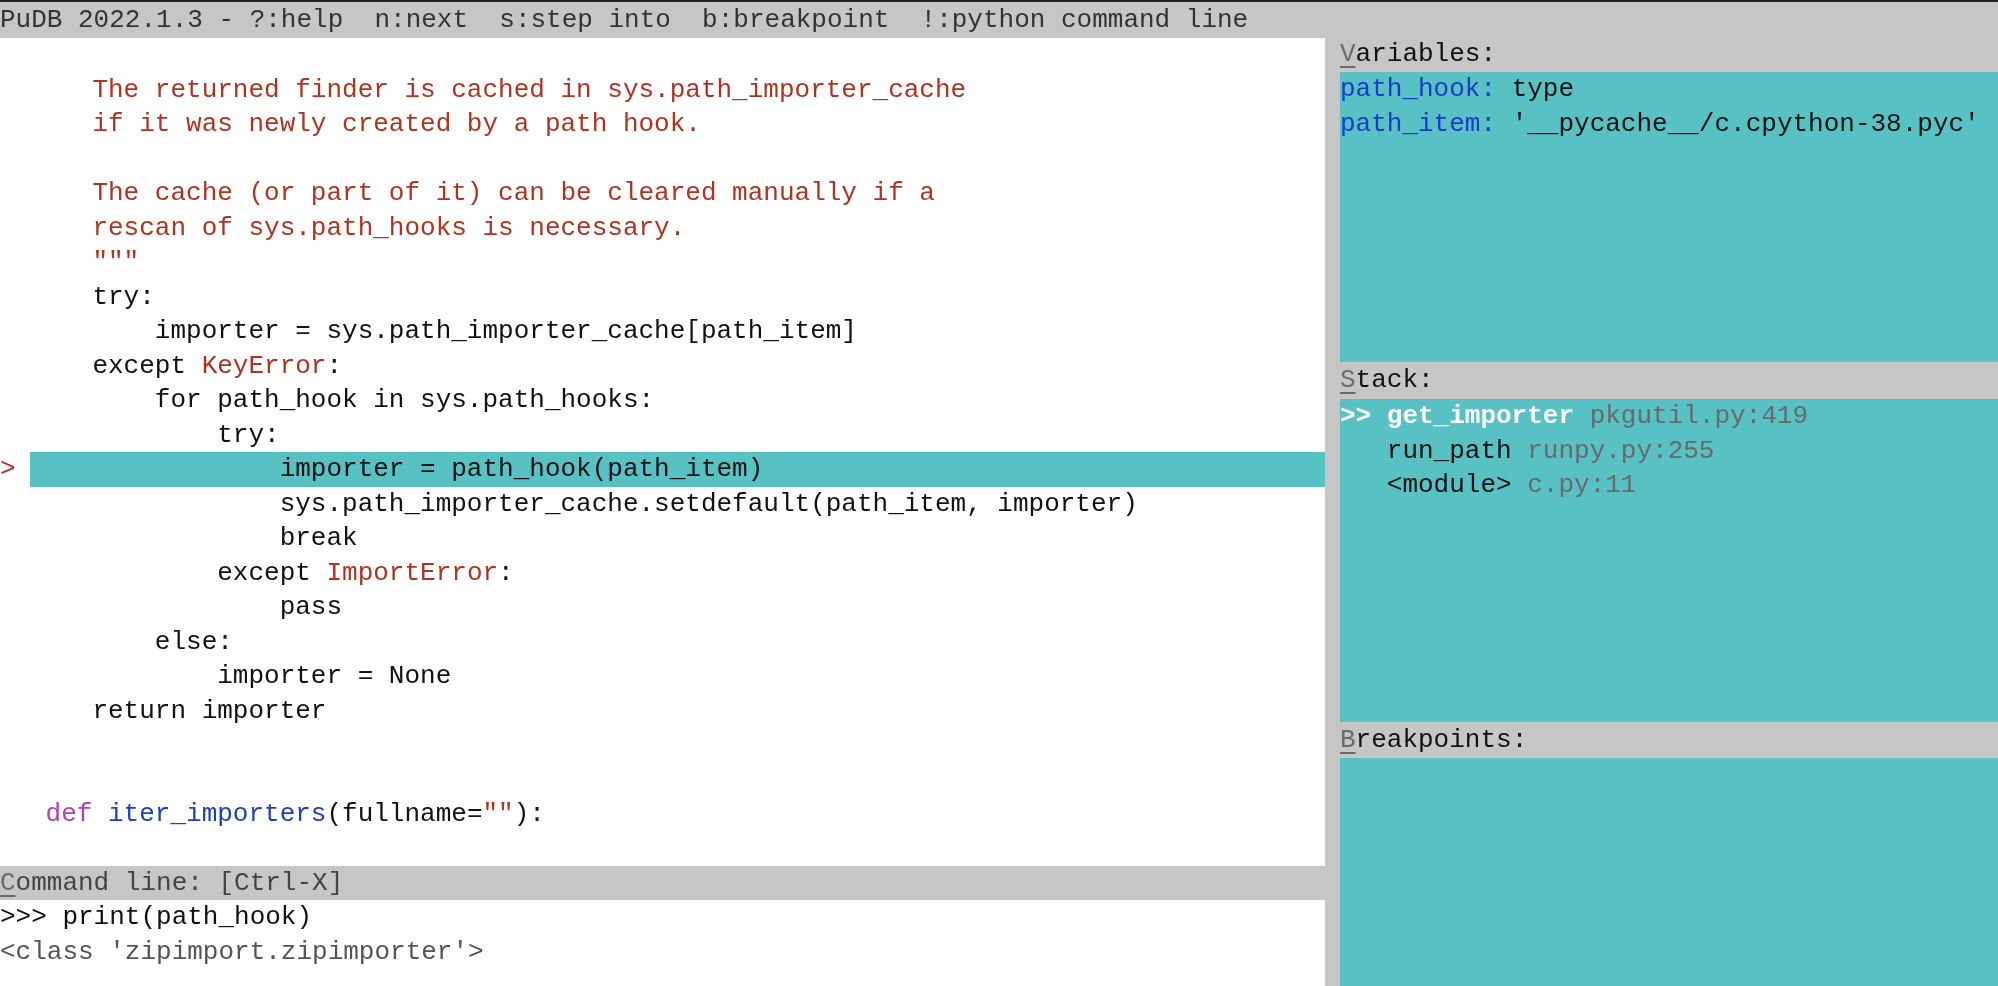 The width and height of the screenshot is (1998, 986). What do you see at coordinates (1449, 485) in the screenshot?
I see `frame-function: <module>` at bounding box center [1449, 485].